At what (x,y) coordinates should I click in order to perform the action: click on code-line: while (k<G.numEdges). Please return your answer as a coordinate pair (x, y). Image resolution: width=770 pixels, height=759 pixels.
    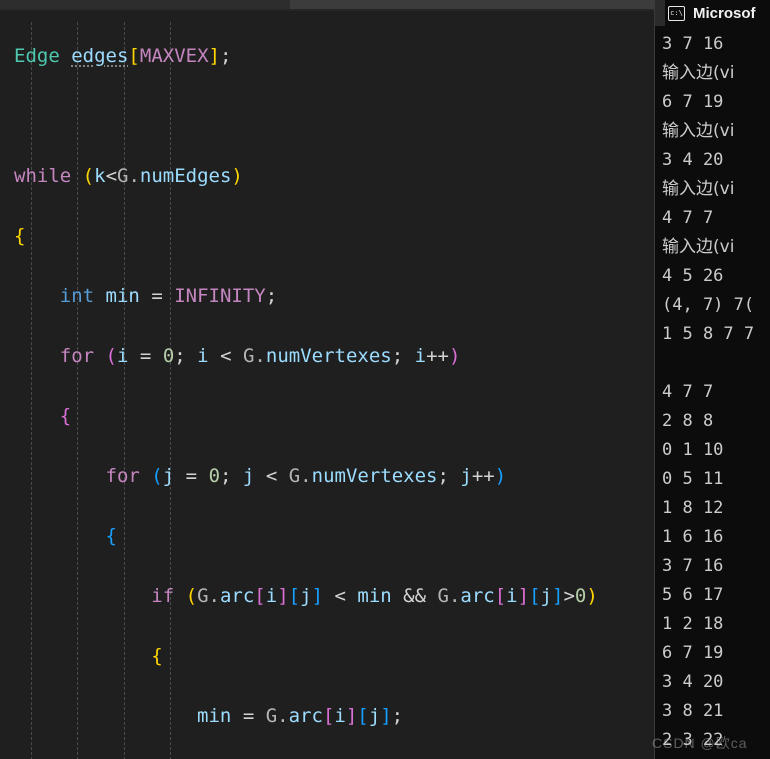
    Looking at the image, I should click on (299, 176).